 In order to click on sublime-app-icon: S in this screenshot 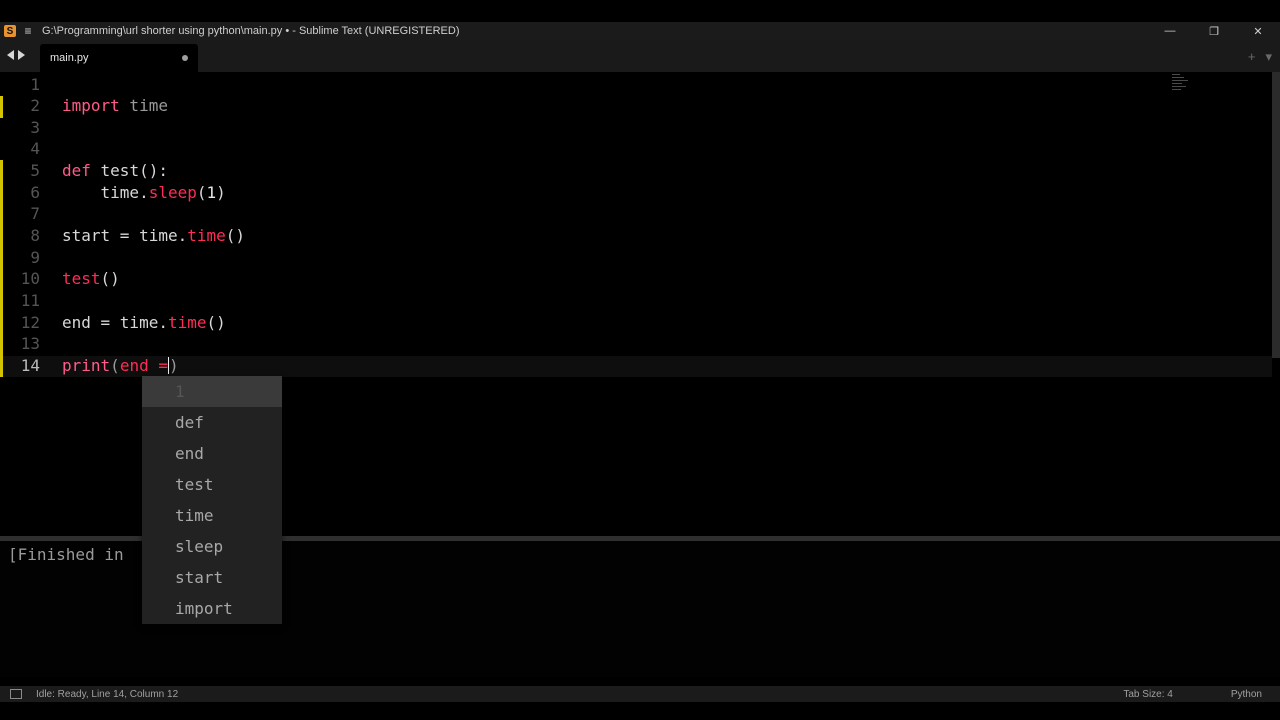, I will do `click(10, 31)`.